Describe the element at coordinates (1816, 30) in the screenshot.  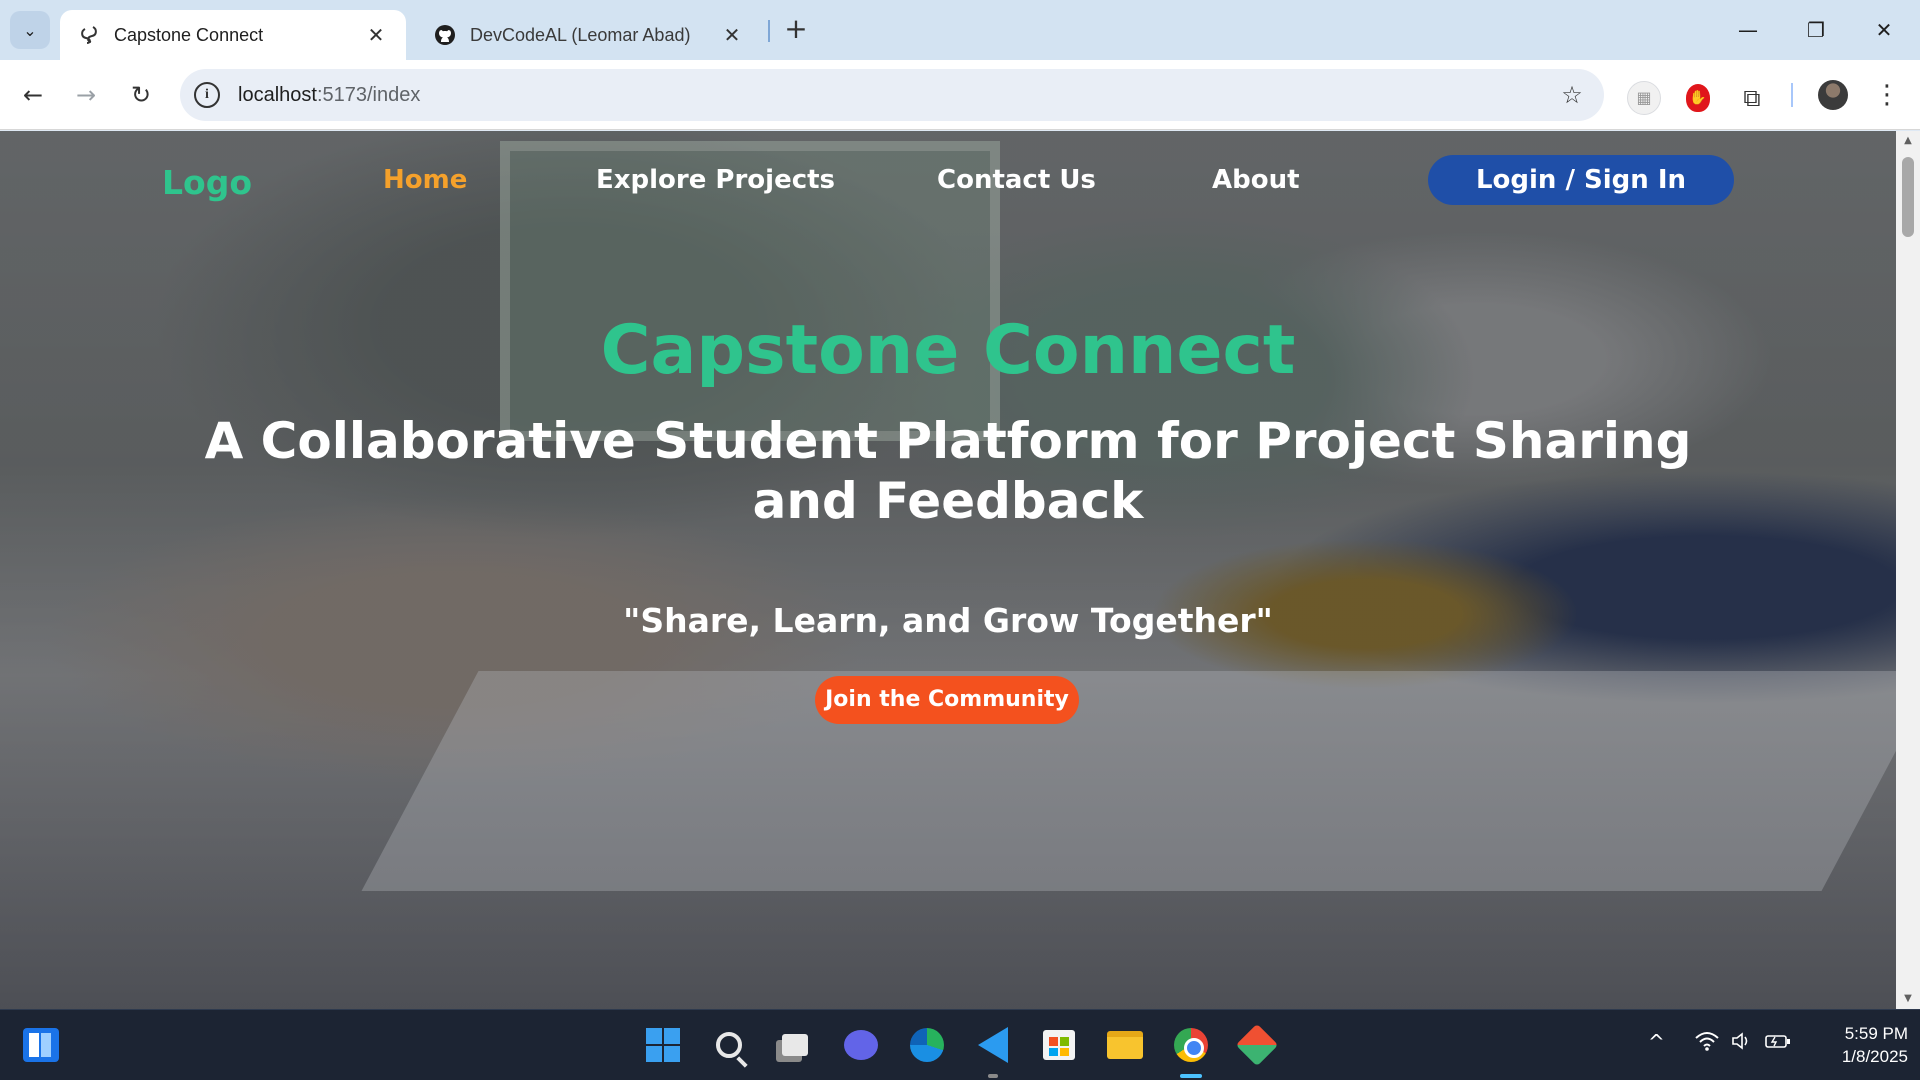
I see `restore-button: ❐` at that location.